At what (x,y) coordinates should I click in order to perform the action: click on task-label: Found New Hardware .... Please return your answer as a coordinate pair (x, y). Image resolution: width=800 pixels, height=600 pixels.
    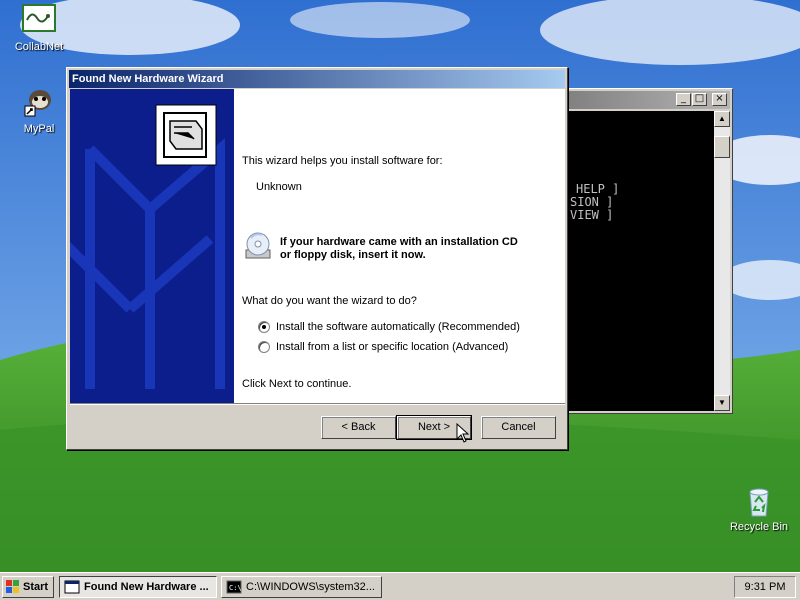
    Looking at the image, I should click on (146, 587).